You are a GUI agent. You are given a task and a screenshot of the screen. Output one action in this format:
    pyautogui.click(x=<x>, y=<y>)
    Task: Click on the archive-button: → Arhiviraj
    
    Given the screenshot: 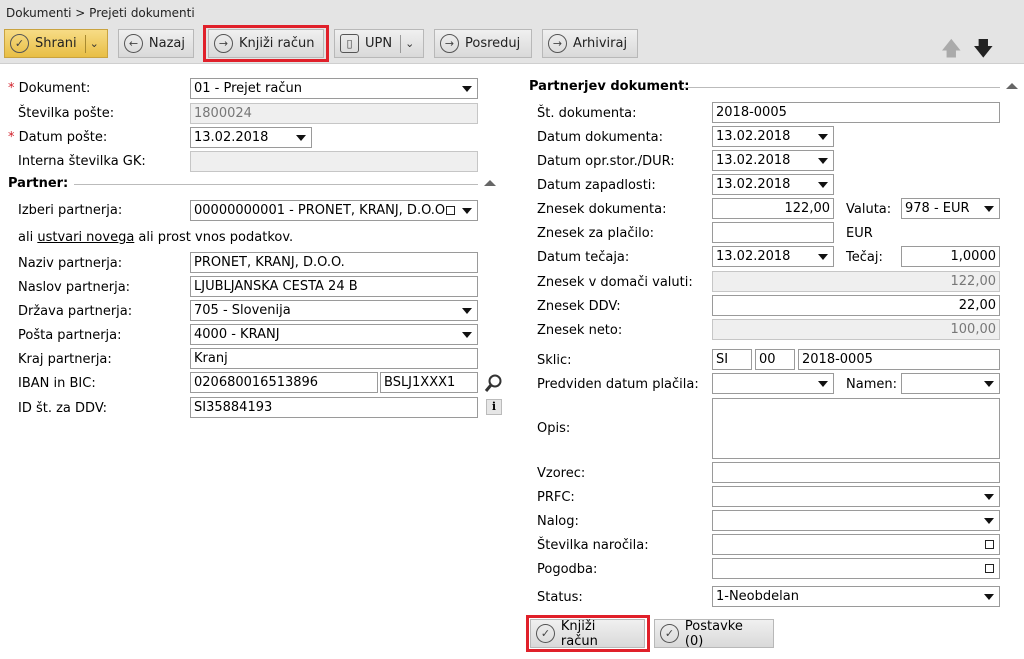 What is the action you would take?
    pyautogui.click(x=590, y=43)
    